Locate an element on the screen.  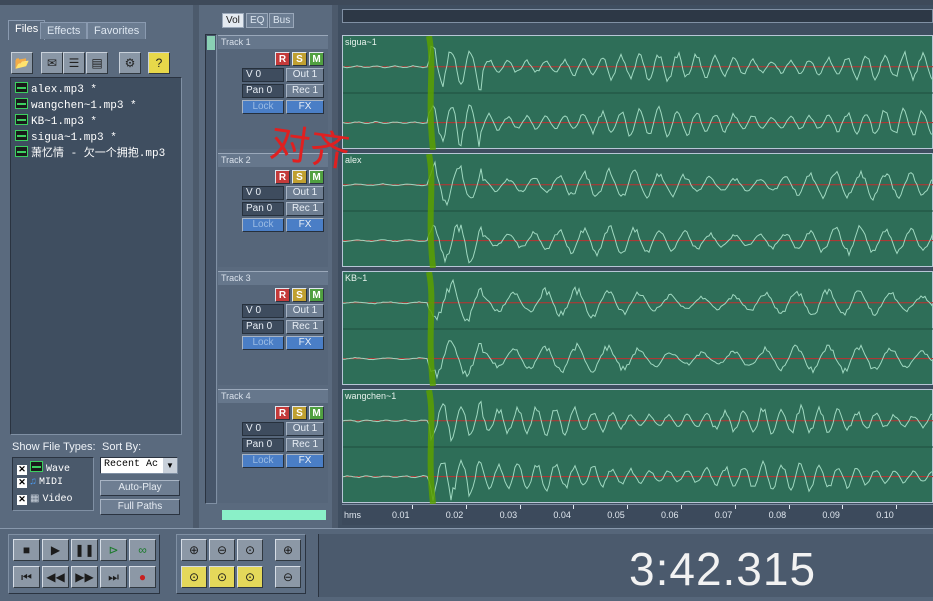
list-item: wangchen~1.mp3 * is located at coordinates (76, 106).